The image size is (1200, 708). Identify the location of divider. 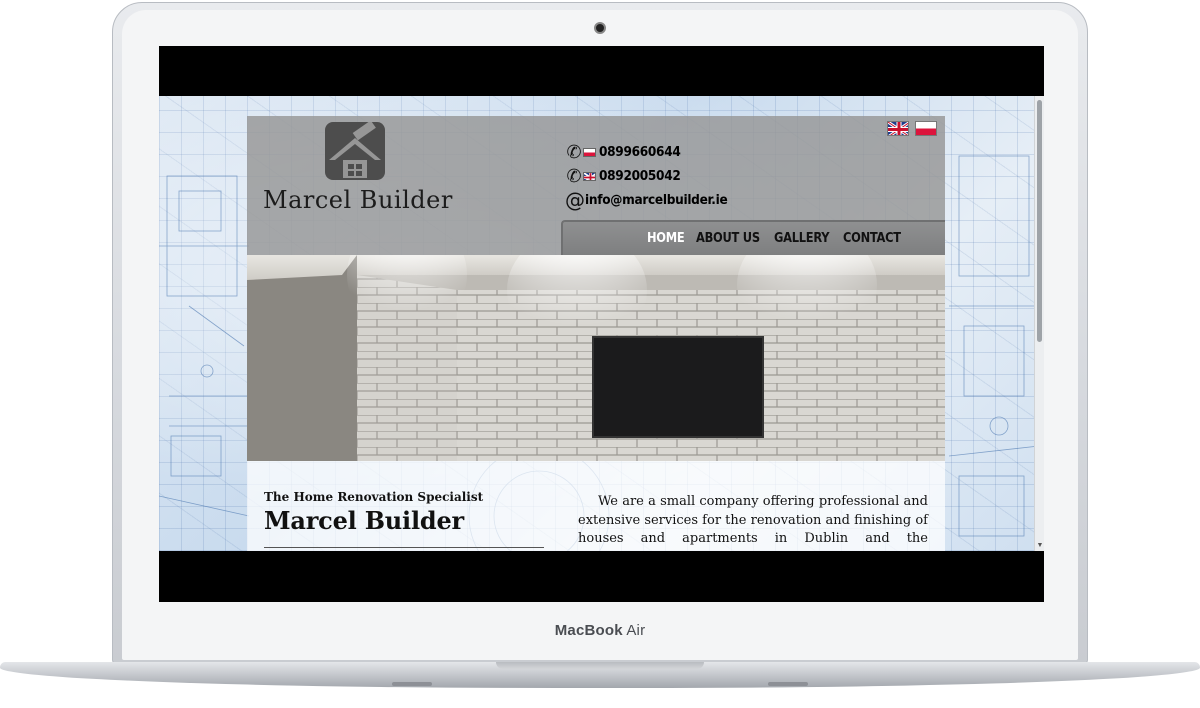
(404, 547).